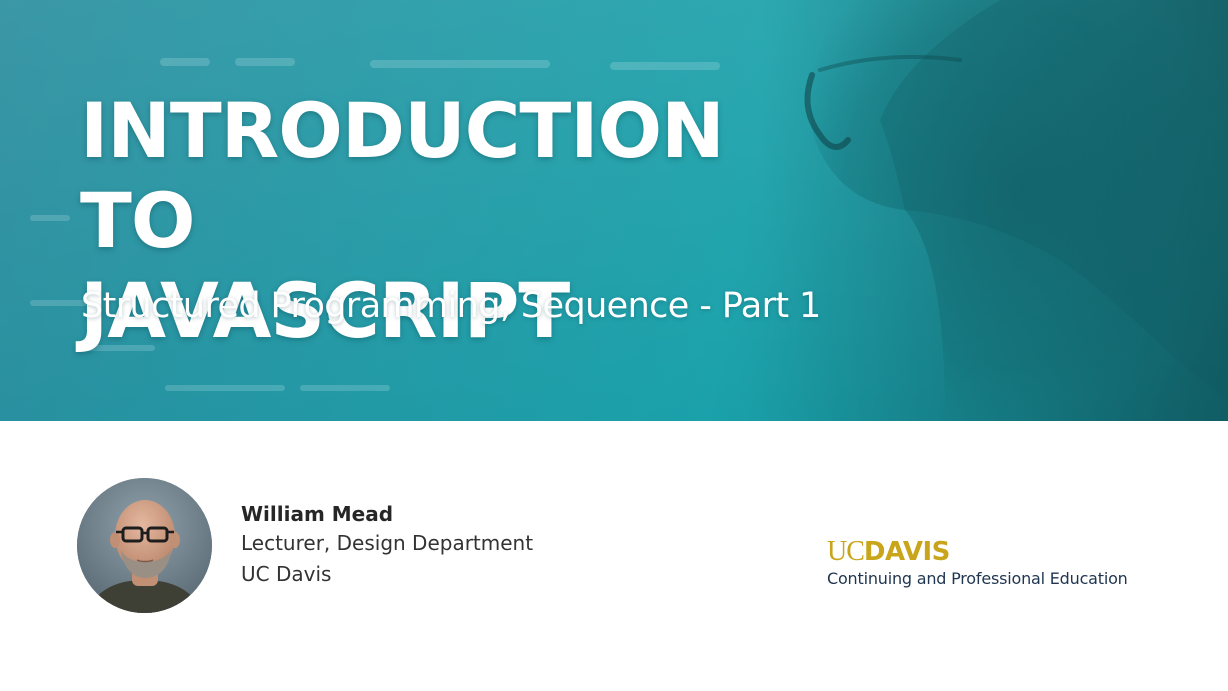  I want to click on logo-tagline: Continuing and Professional Education, so click(977, 578).